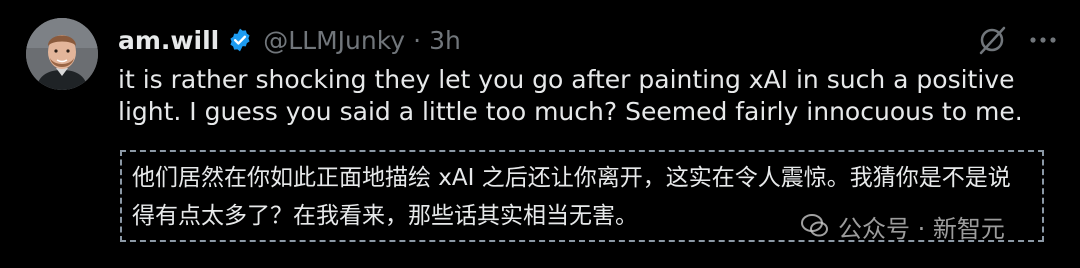  What do you see at coordinates (921, 228) in the screenshot?
I see `watermark-text: 公众号 · 新智元` at bounding box center [921, 228].